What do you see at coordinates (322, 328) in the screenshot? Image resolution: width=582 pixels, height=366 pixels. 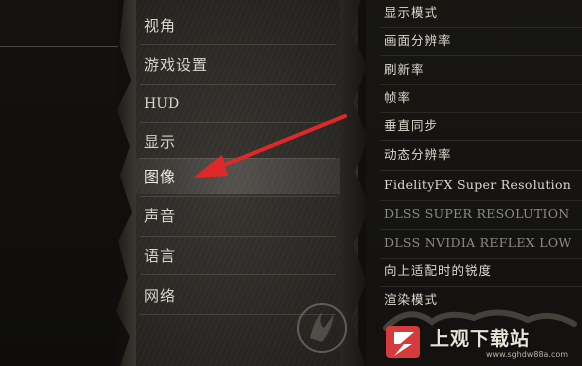 I see `watermark-logo-icon` at bounding box center [322, 328].